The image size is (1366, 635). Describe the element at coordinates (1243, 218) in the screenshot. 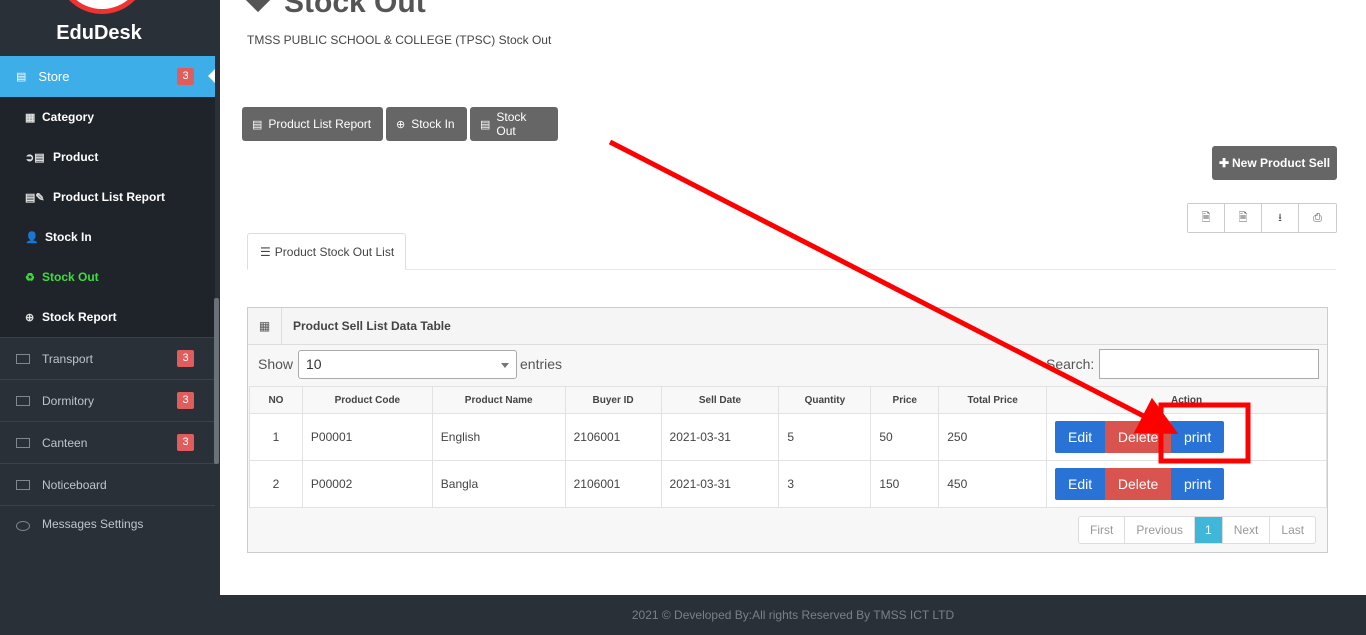

I see `excel-icon: 🗎` at that location.